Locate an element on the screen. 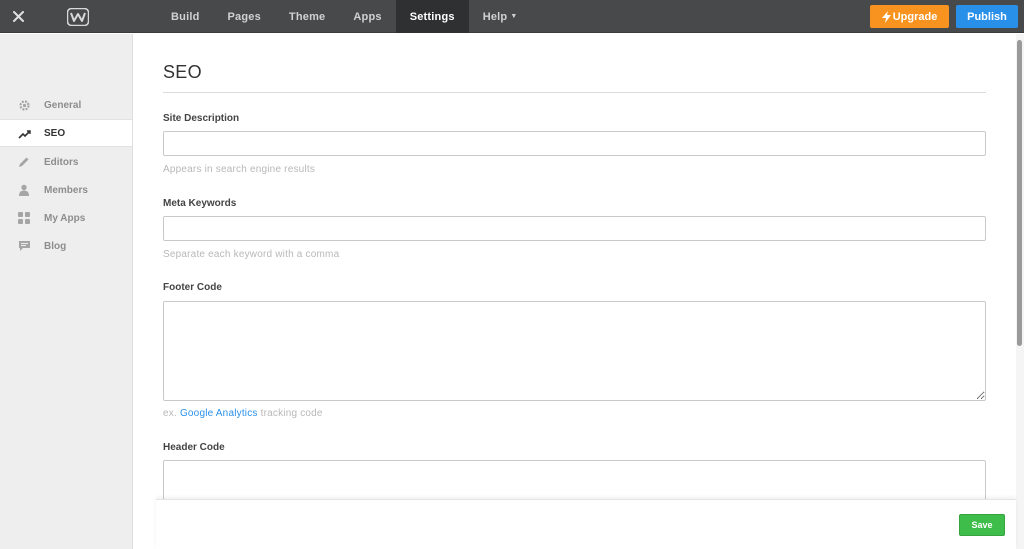 The height and width of the screenshot is (549, 1024). gear-icon is located at coordinates (24, 105).